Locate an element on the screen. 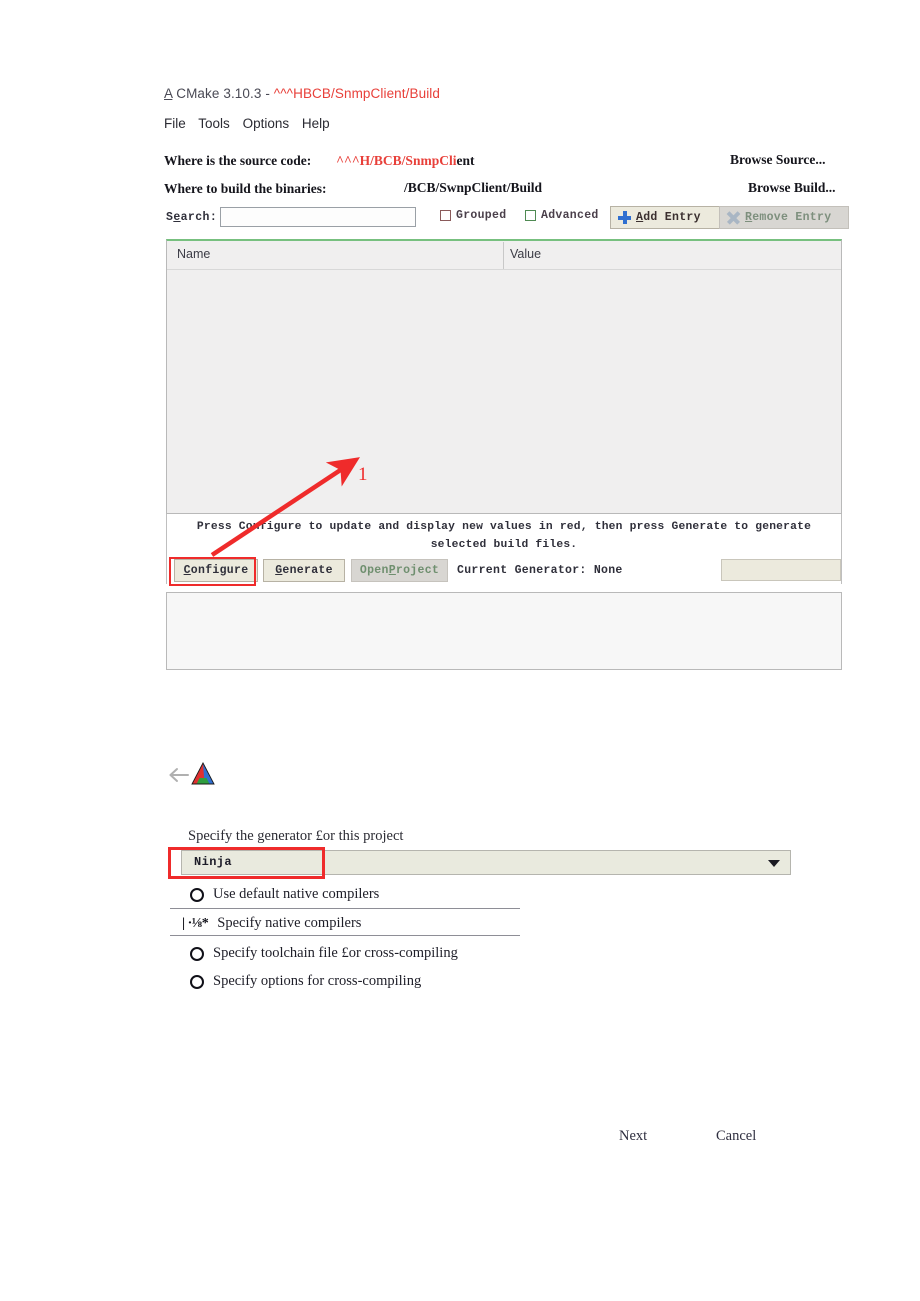 Image resolution: width=920 pixels, height=1301 pixels. source-path-value-suffix: ent is located at coordinates (465, 160).